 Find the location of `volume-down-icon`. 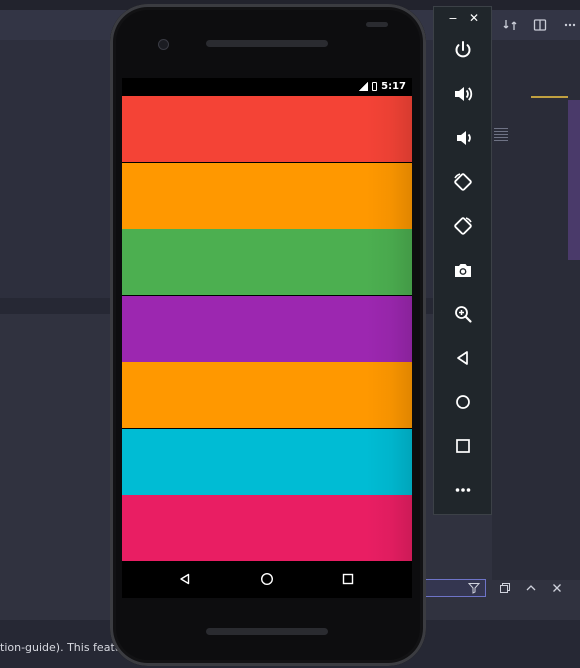

volume-down-icon is located at coordinates (464, 138).